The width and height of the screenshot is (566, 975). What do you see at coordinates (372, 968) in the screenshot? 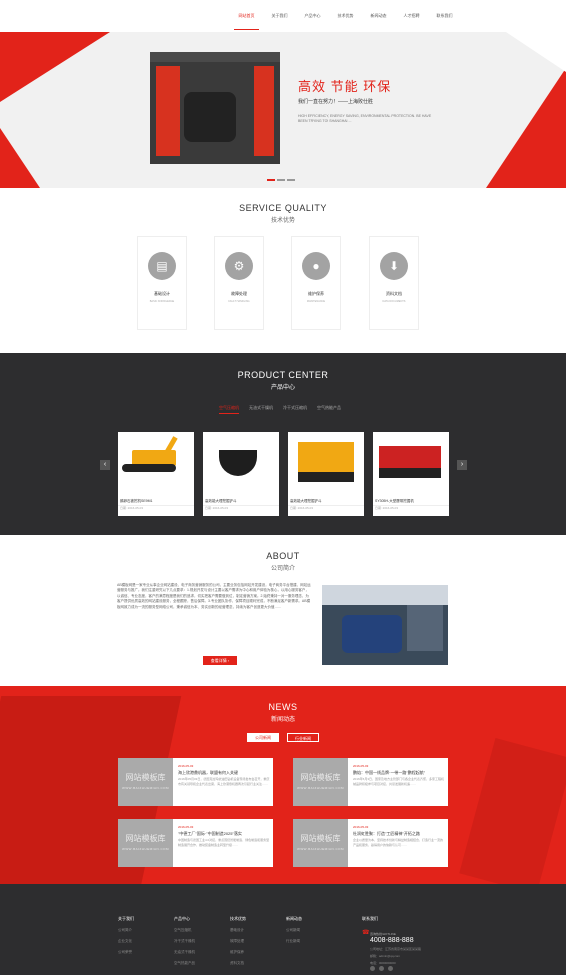
I see `weibo-icon` at bounding box center [372, 968].